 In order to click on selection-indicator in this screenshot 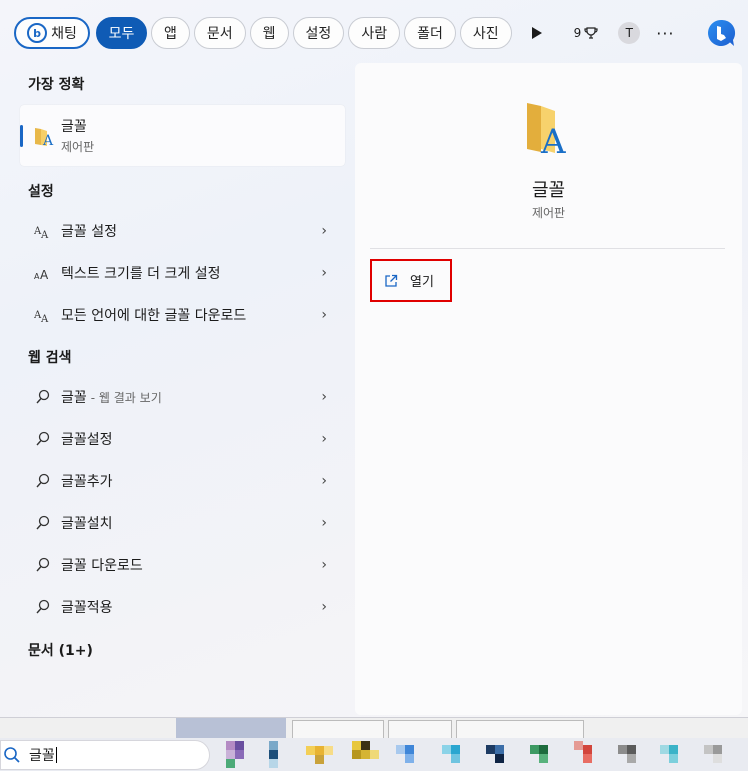, I will do `click(21, 136)`.